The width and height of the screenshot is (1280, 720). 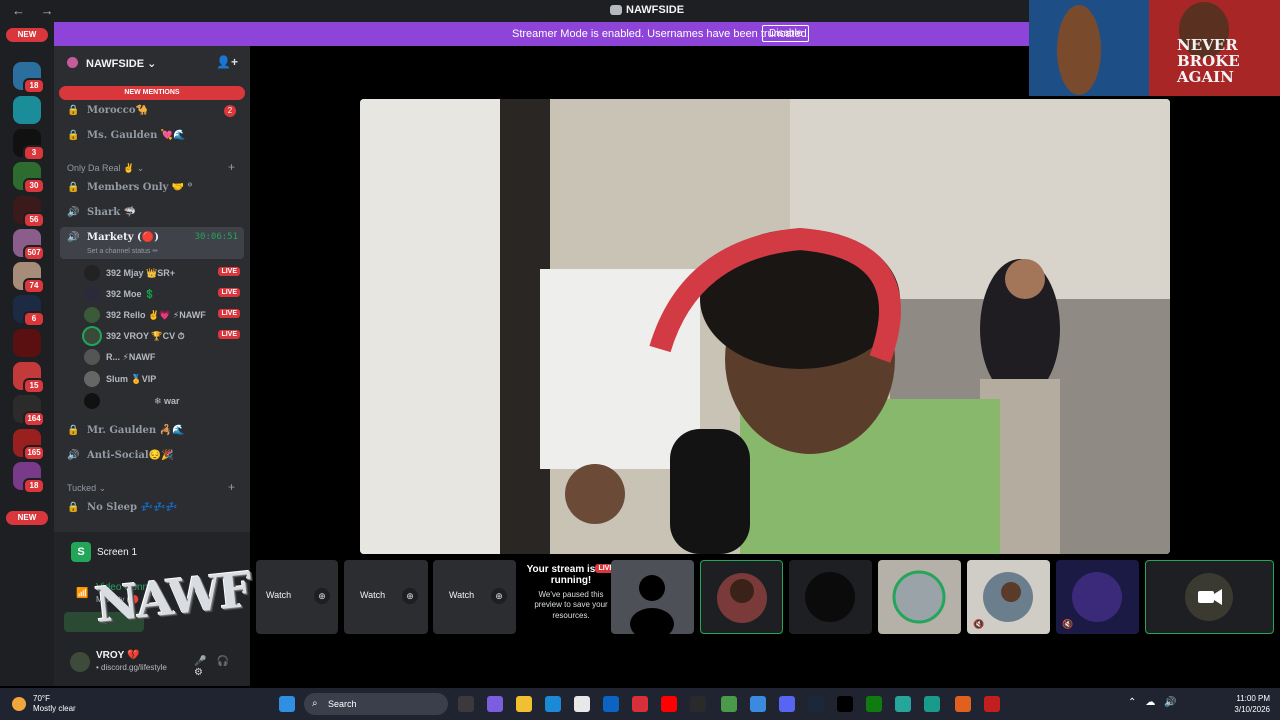 What do you see at coordinates (582, 704) in the screenshot?
I see `store-icon` at bounding box center [582, 704].